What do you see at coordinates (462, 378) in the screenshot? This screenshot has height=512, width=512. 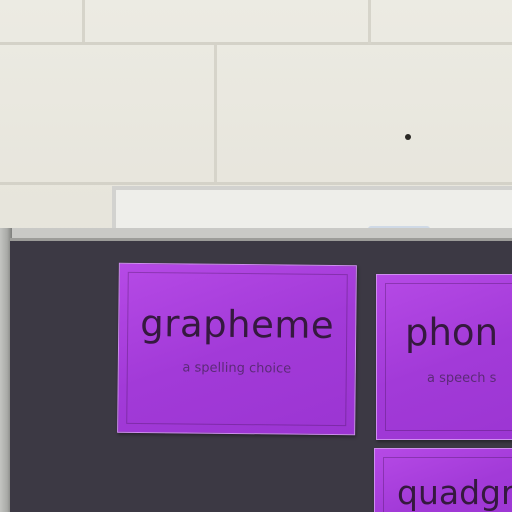 I see `card-subtitle: a speech s` at bounding box center [462, 378].